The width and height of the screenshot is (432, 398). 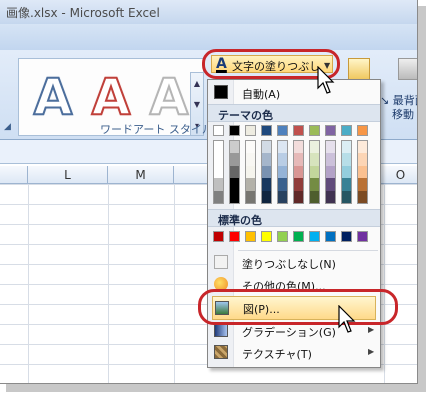 What do you see at coordinates (326, 80) in the screenshot?
I see `mouse-cursor-icon` at bounding box center [326, 80].